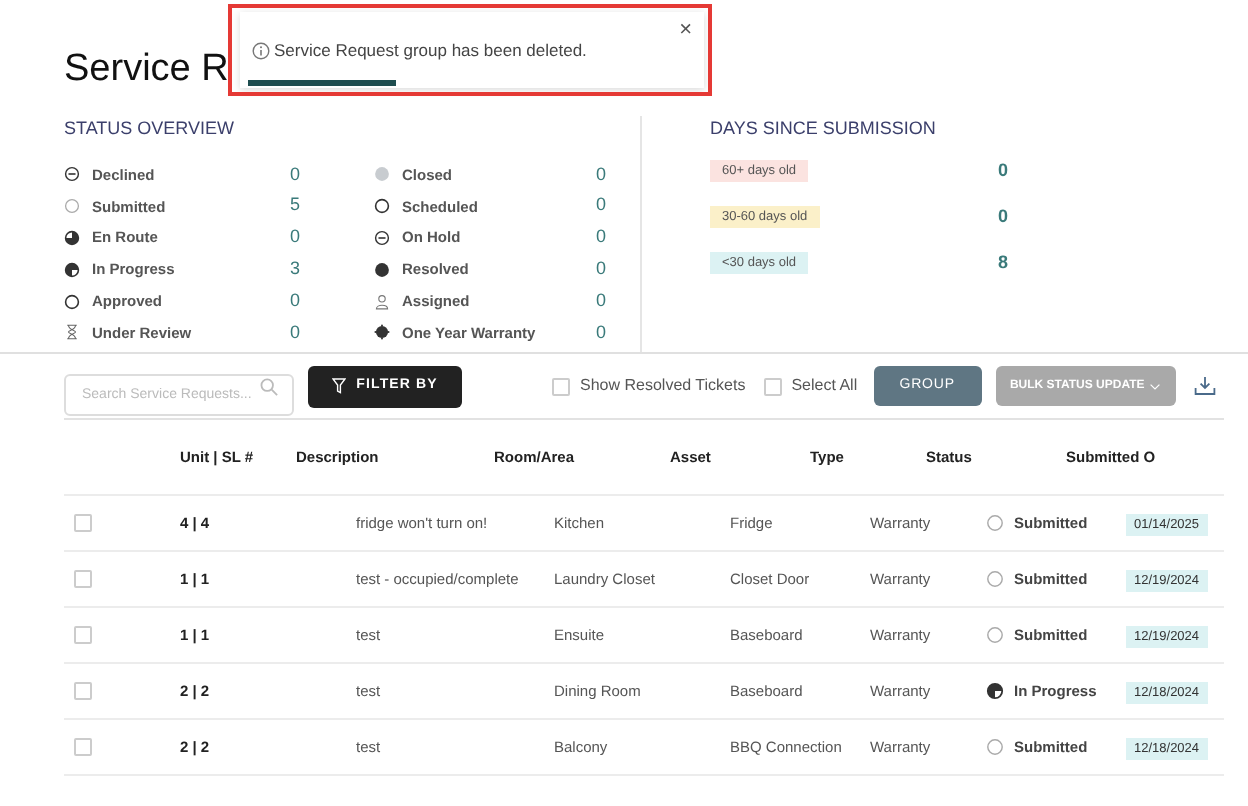 This screenshot has height=806, width=1248. Describe the element at coordinates (663, 386) in the screenshot. I see `checkbox-label: Show Resolved Tickets` at that location.